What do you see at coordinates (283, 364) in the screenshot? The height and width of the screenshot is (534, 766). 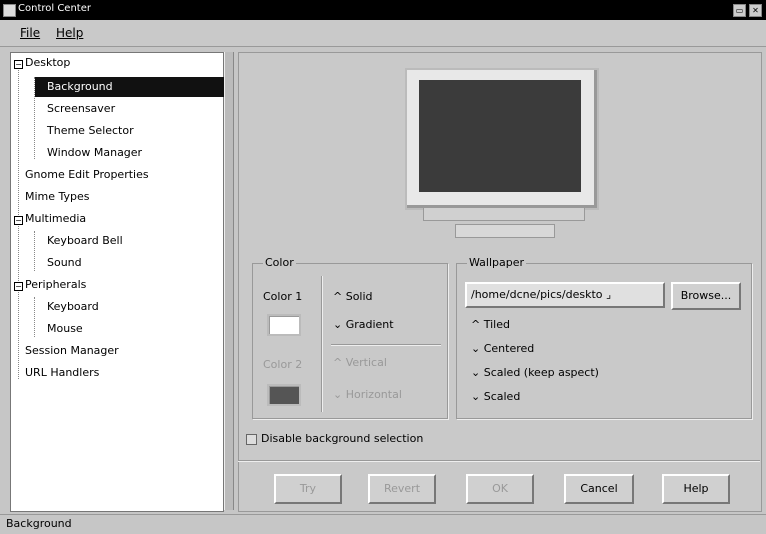 I see `color2-label: Color 2` at bounding box center [283, 364].